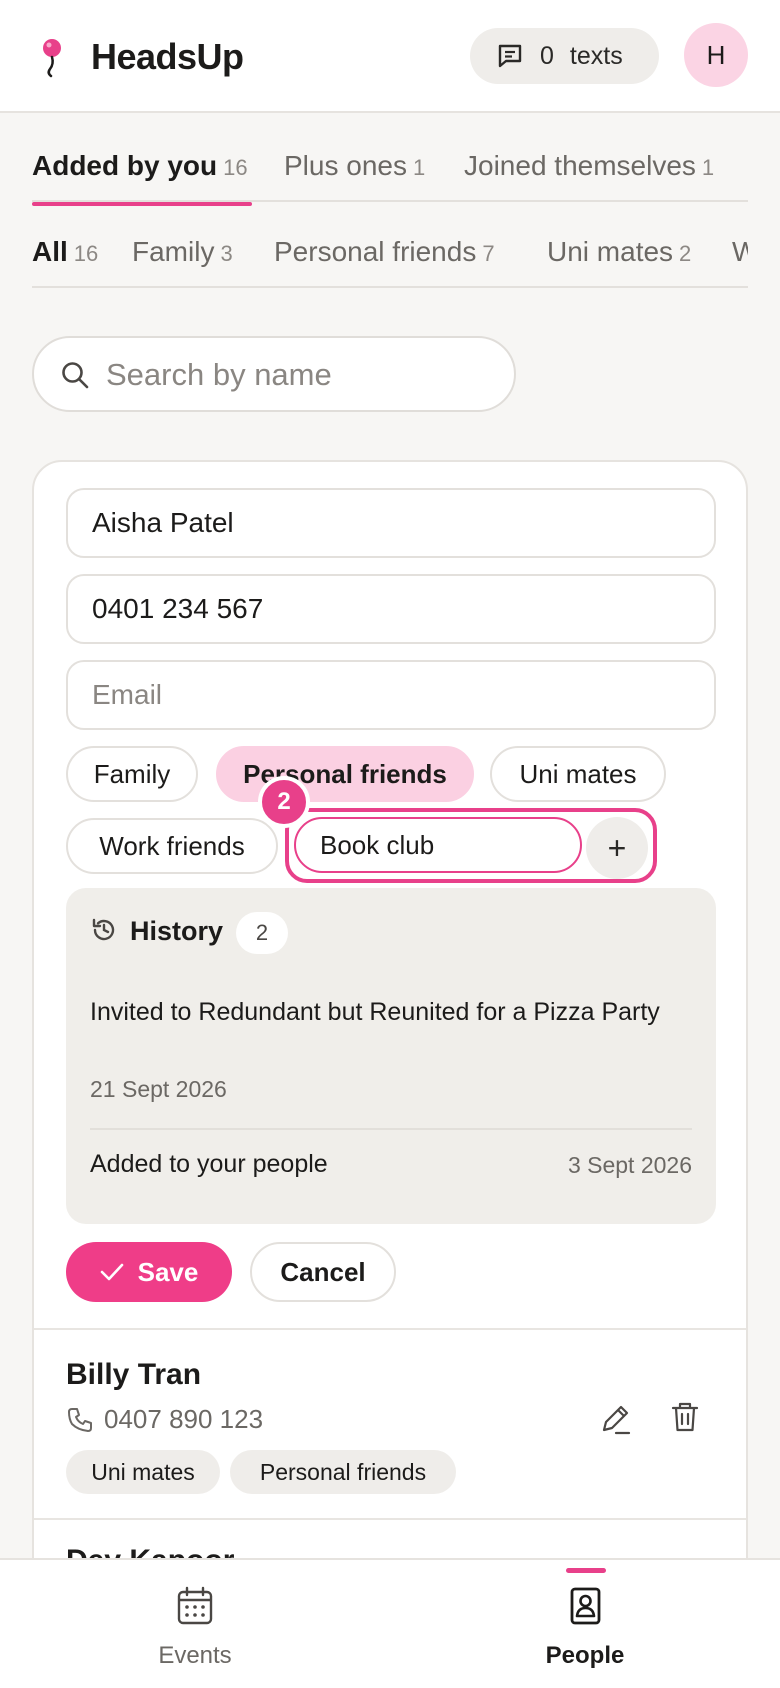 This screenshot has height=1688, width=780. I want to click on nav-label: Events, so click(195, 1655).